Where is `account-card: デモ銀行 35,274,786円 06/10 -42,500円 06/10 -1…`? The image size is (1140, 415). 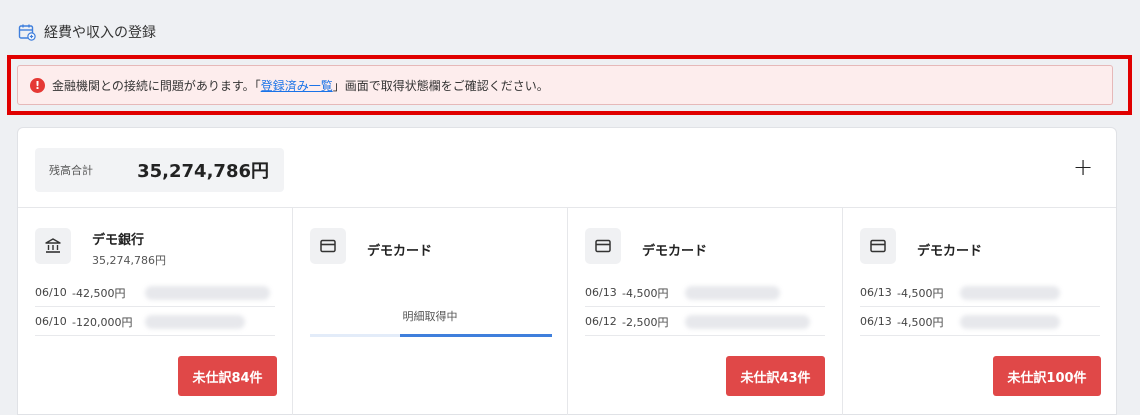
account-card: デモ銀行 35,274,786円 06/10 -42,500円 06/10 -1… is located at coordinates (155, 311).